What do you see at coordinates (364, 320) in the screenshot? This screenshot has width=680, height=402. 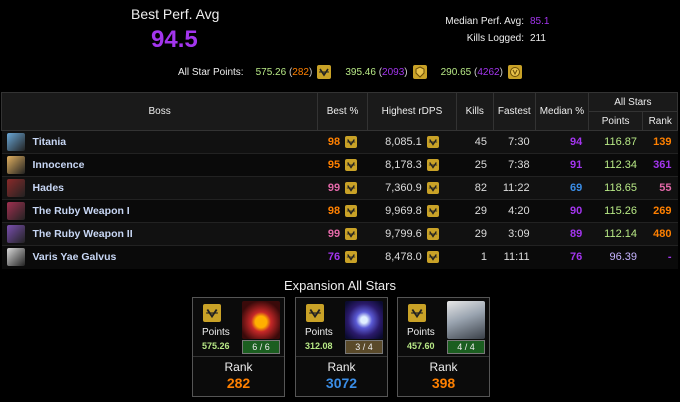 I see `crystal-orb-art` at bounding box center [364, 320].